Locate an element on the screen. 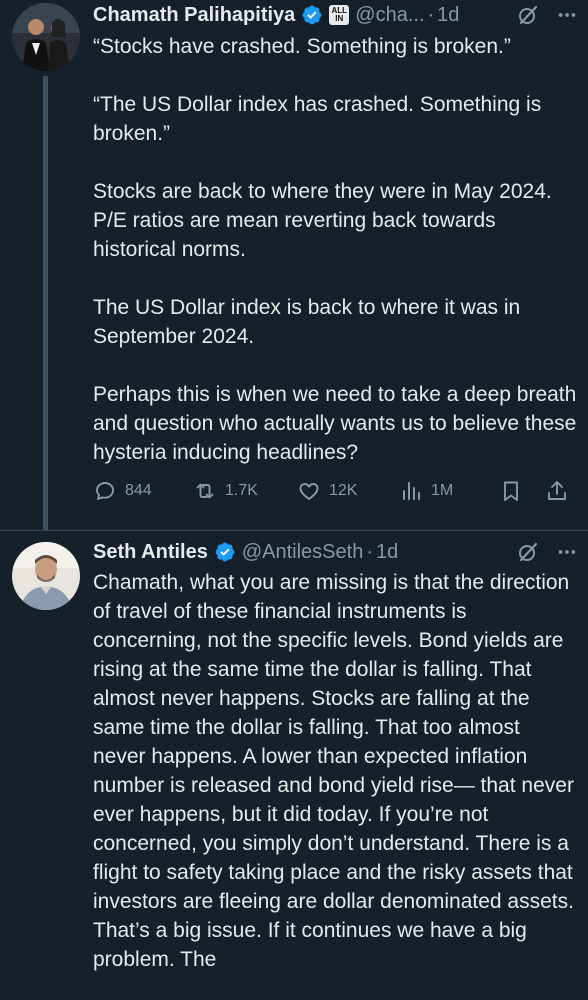  thread-line is located at coordinates (45, 303).